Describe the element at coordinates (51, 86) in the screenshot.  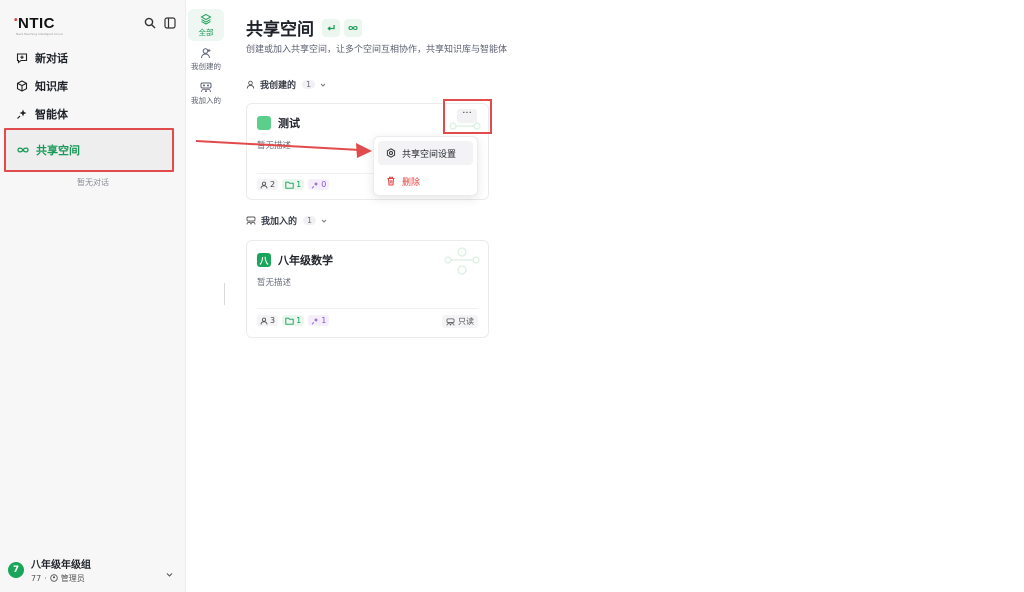
I see `sidebar-item-label: 知识库` at that location.